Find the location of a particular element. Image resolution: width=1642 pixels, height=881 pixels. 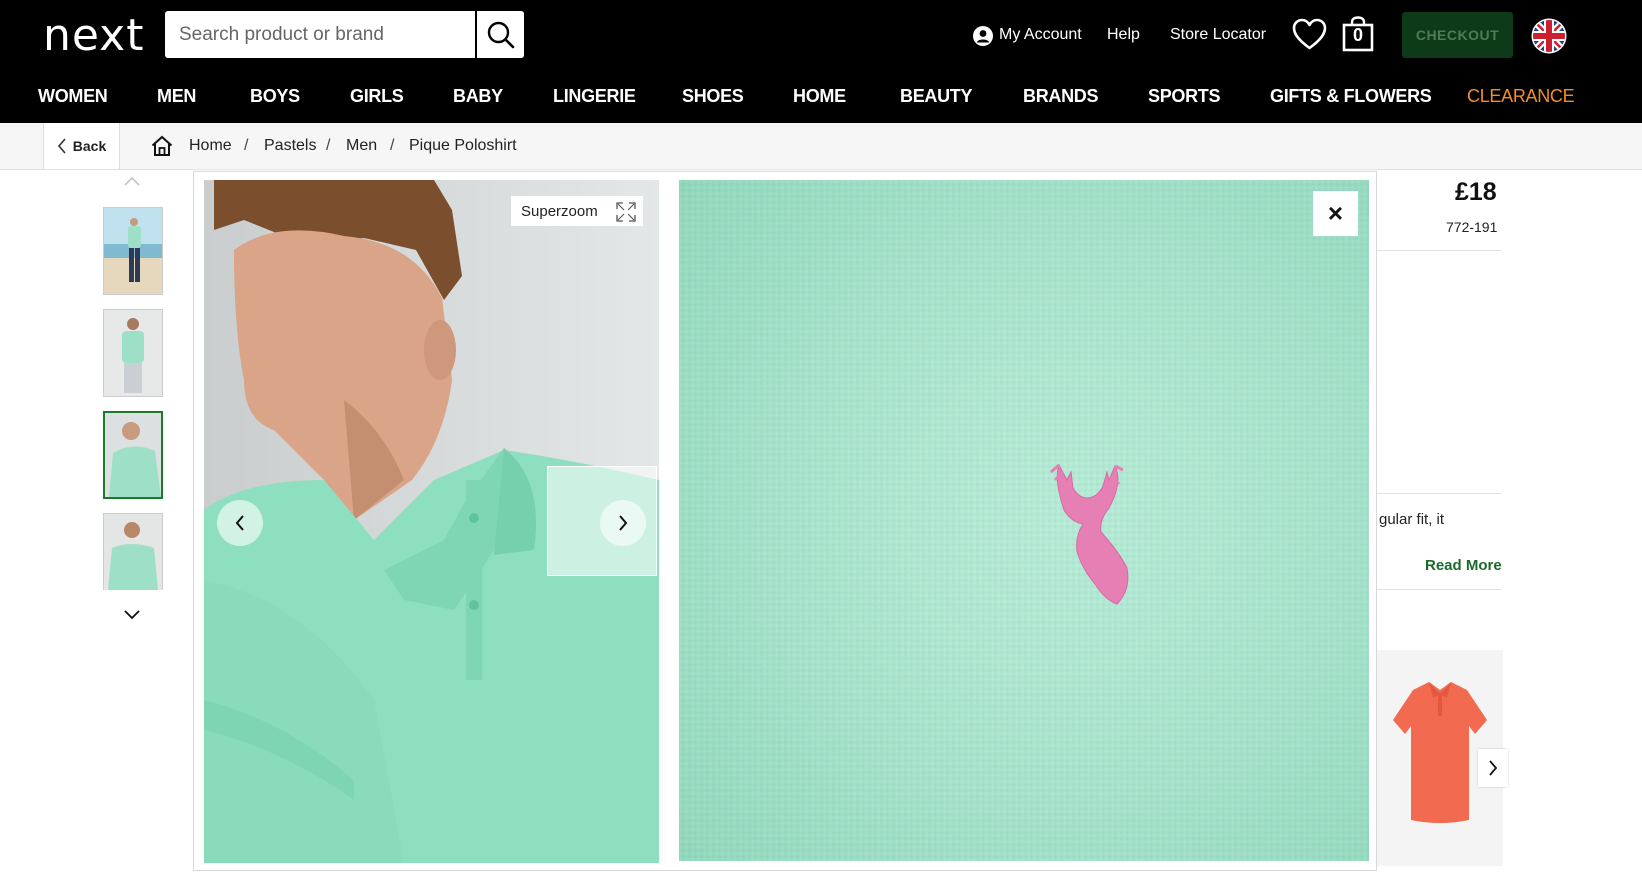

superzoom-button: Superzoom is located at coordinates (577, 211).